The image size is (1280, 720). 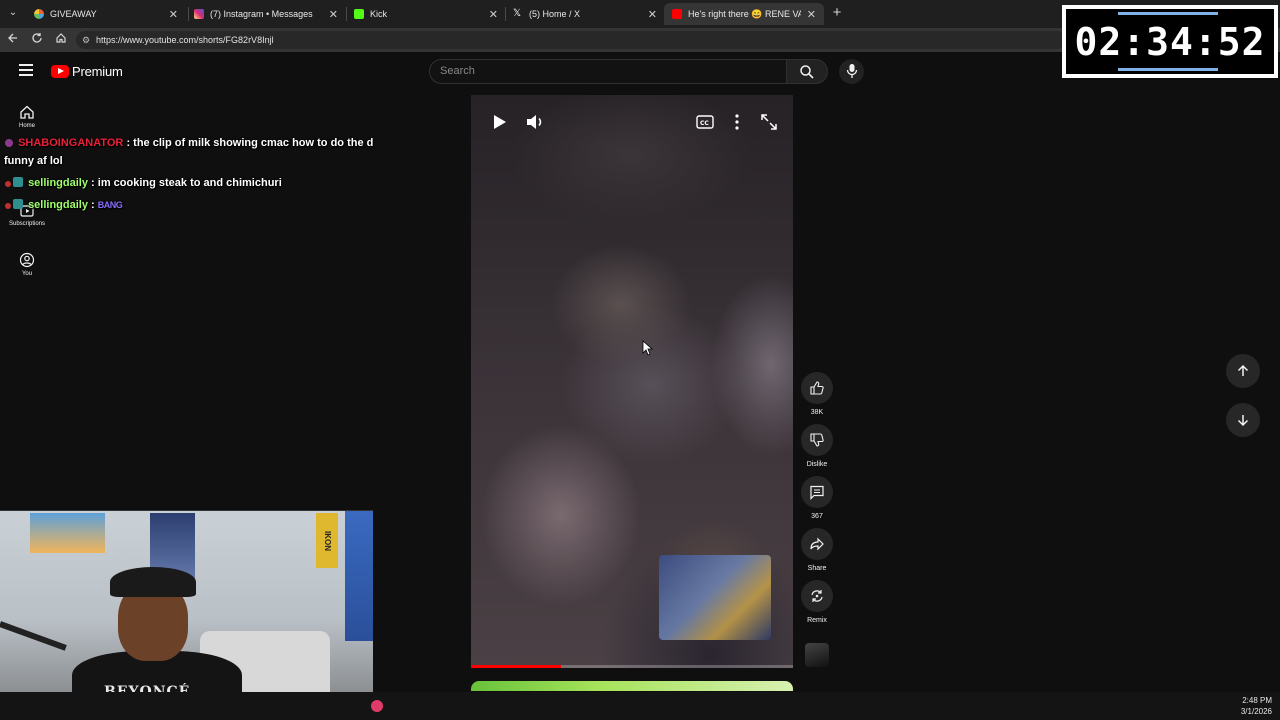 I want to click on tab-instagram: (7) Instagram • Messages ✕, so click(x=266, y=14).